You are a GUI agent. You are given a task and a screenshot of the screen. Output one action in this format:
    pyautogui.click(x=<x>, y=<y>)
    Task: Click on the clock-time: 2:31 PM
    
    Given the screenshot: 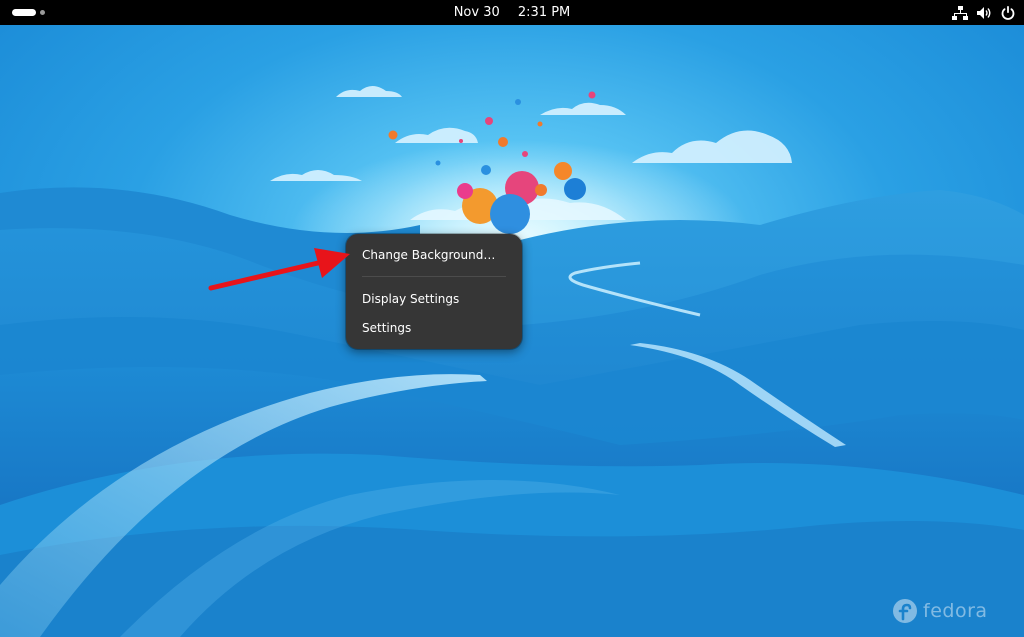 What is the action you would take?
    pyautogui.click(x=544, y=12)
    